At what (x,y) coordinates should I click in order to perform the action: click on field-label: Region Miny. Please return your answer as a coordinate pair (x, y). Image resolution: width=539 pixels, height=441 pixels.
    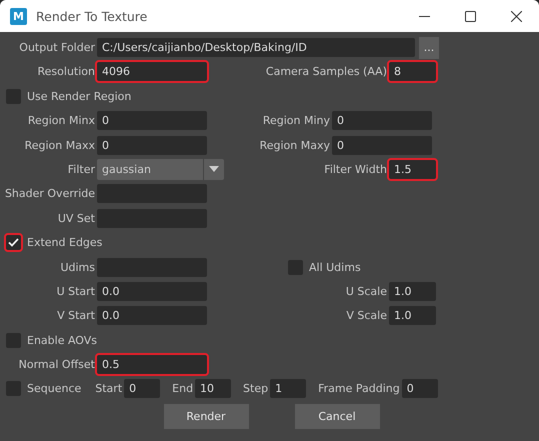
    Looking at the image, I should click on (296, 121).